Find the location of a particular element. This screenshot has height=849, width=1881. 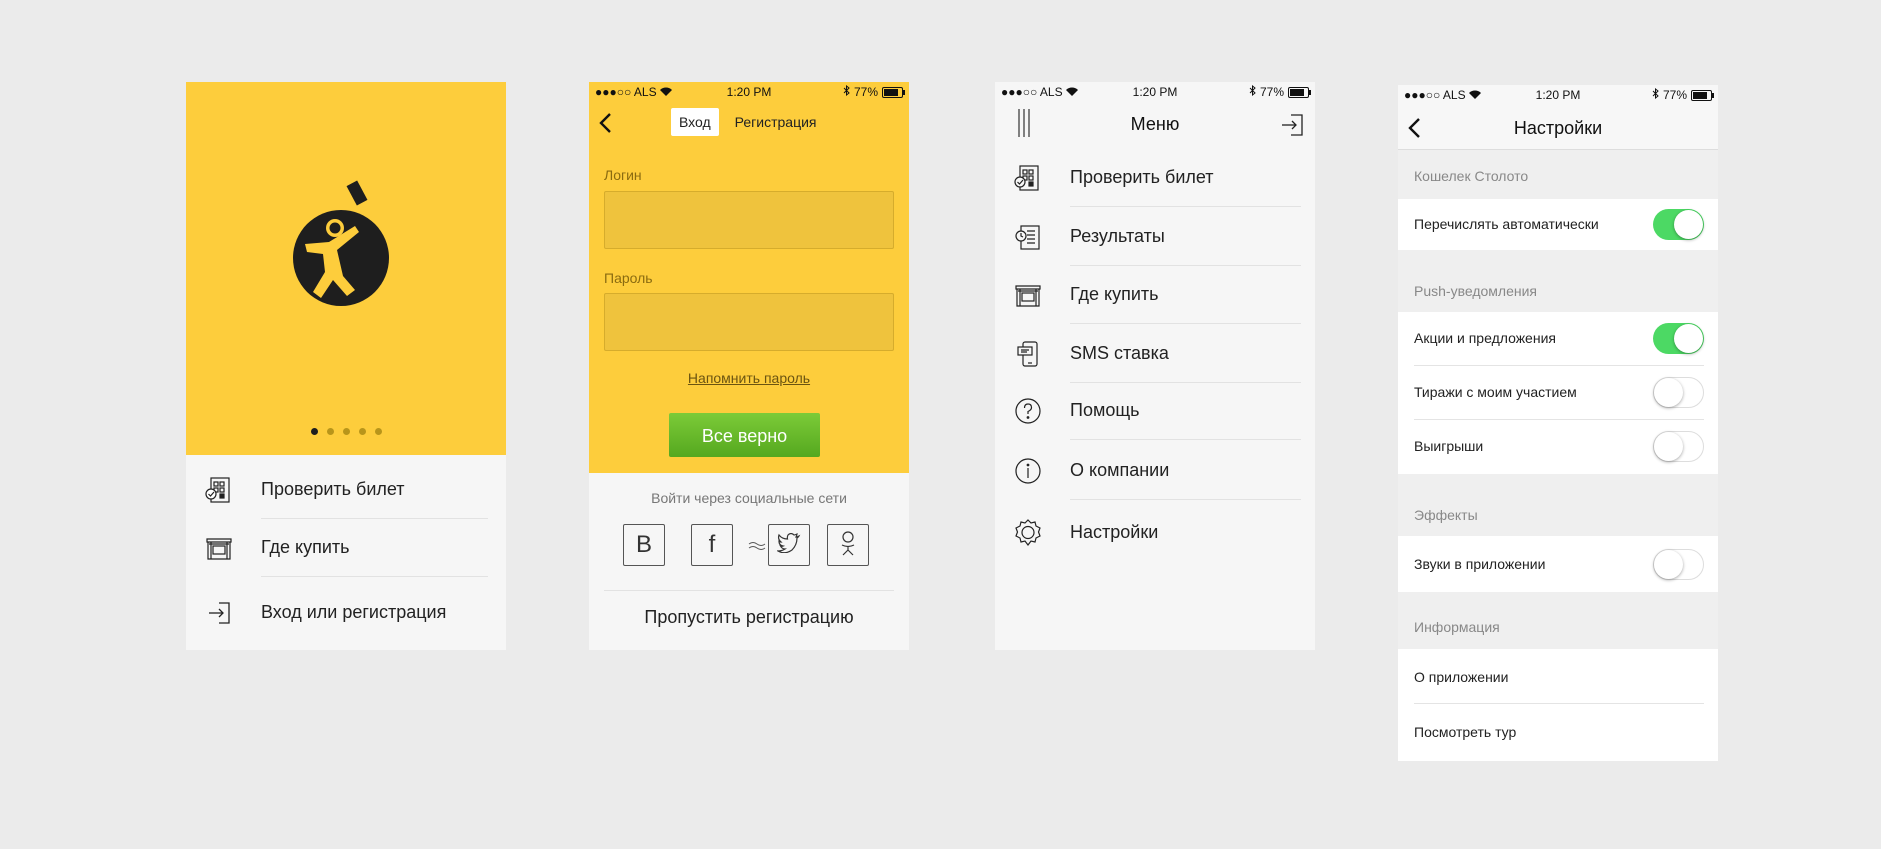

setting-row-sounds: Звуки в приложении is located at coordinates (1558, 564).